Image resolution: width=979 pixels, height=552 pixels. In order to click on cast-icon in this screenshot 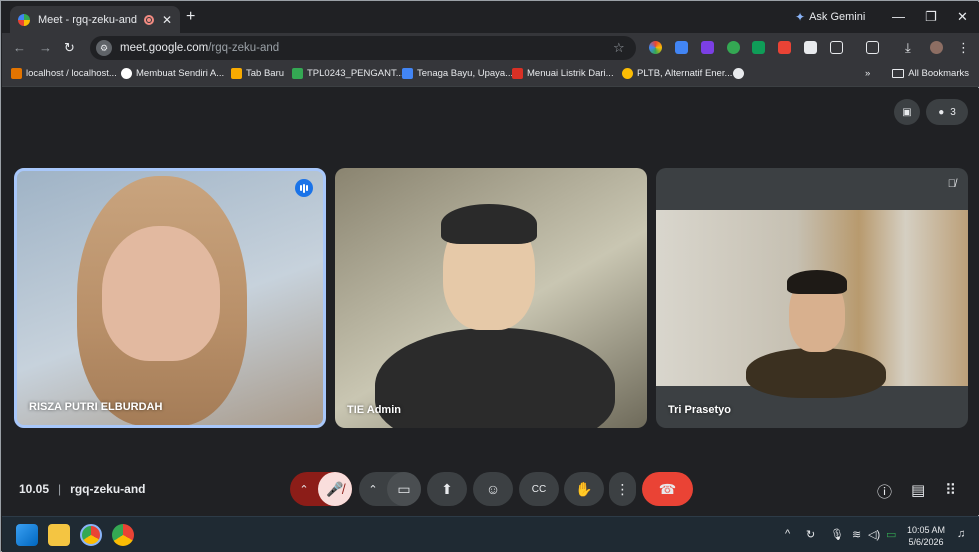, I will do `click(872, 47)`.